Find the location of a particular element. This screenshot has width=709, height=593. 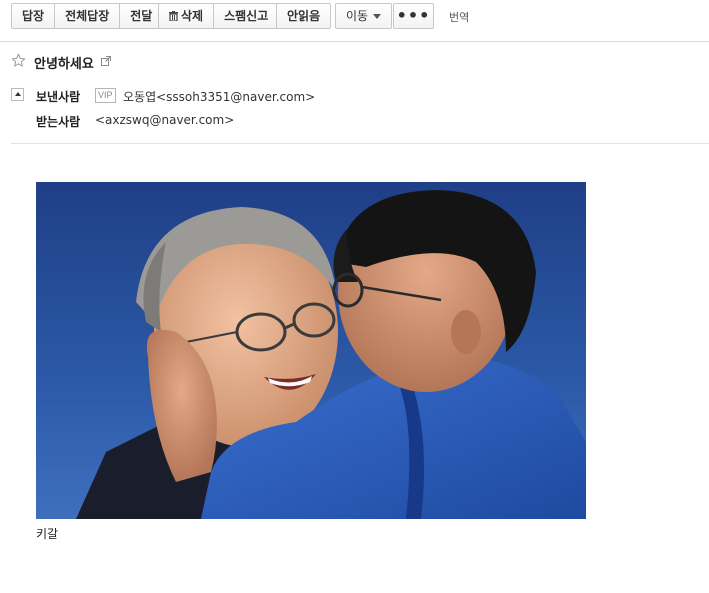

mail-toolbar: 답장 전체답장 전달 삭제 스팸신고 안읽음 이동 ••• 번역 is located at coordinates (354, 21).